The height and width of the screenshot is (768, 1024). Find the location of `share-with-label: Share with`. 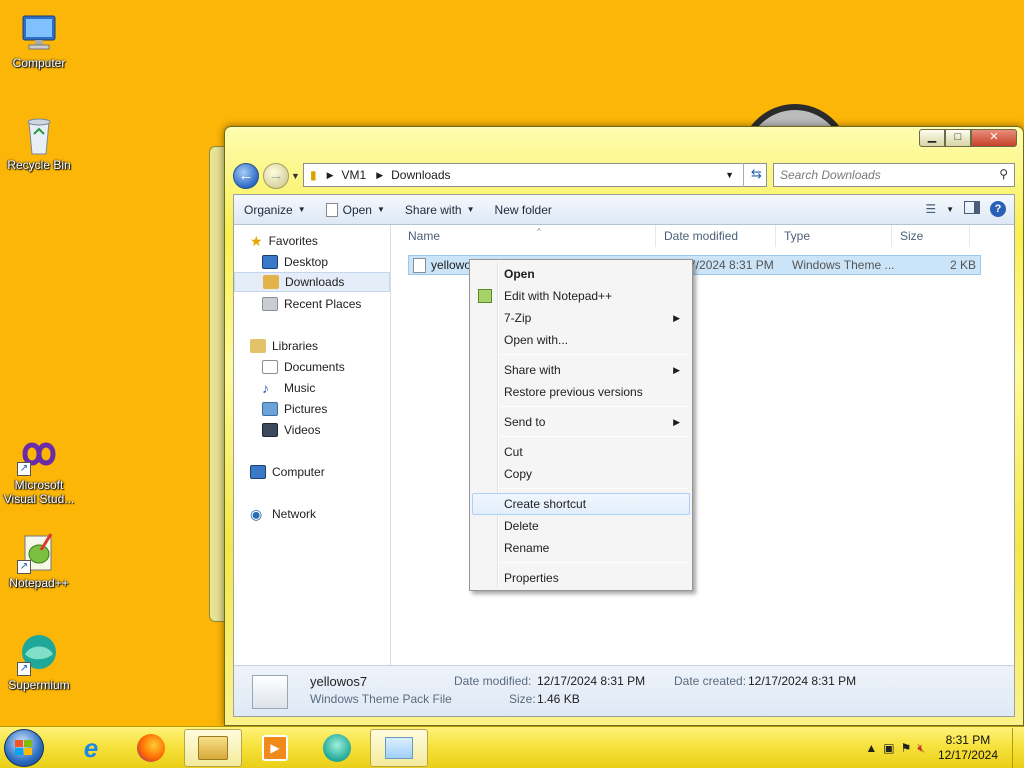

share-with-label: Share with is located at coordinates (433, 209).